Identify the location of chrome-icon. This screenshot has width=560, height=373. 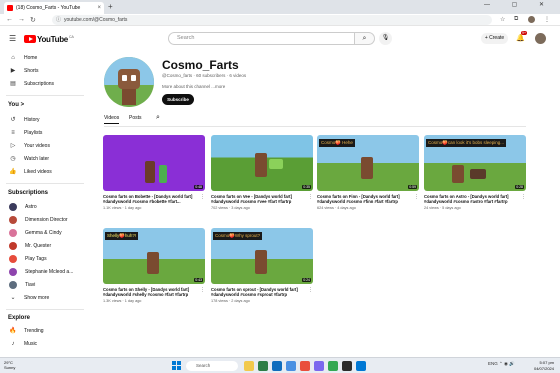
(333, 366).